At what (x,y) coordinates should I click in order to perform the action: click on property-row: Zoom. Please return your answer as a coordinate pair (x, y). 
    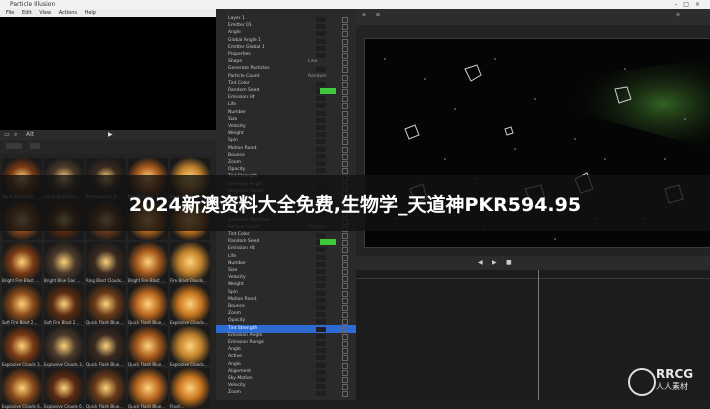
    Looking at the image, I should click on (286, 393).